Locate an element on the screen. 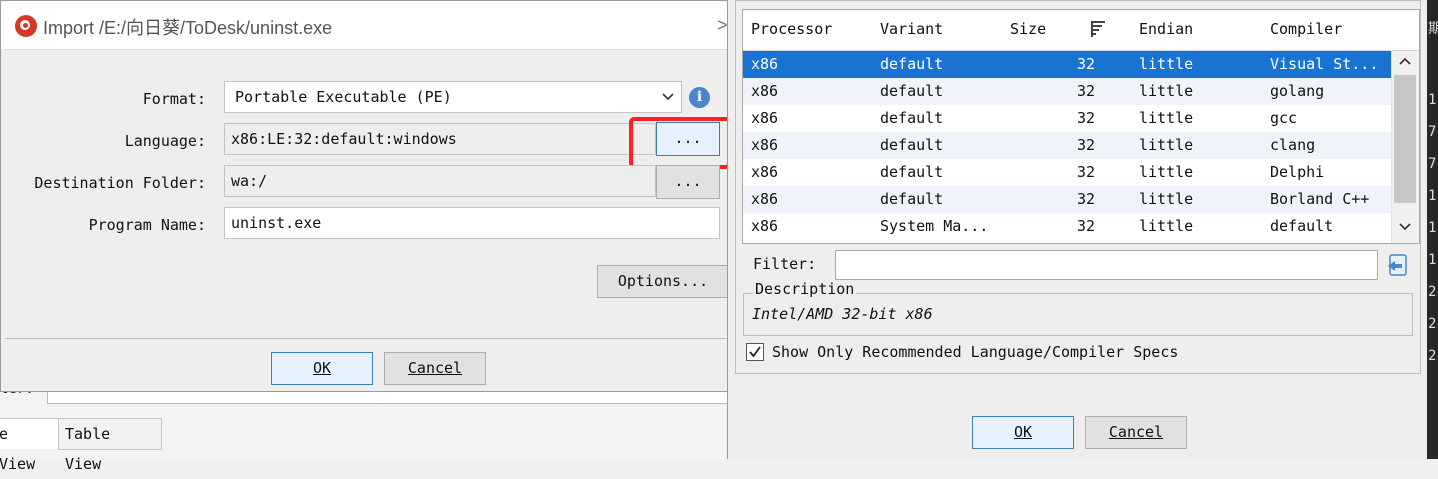 The image size is (1438, 479). highlight-annotation-box is located at coordinates (680, 143).